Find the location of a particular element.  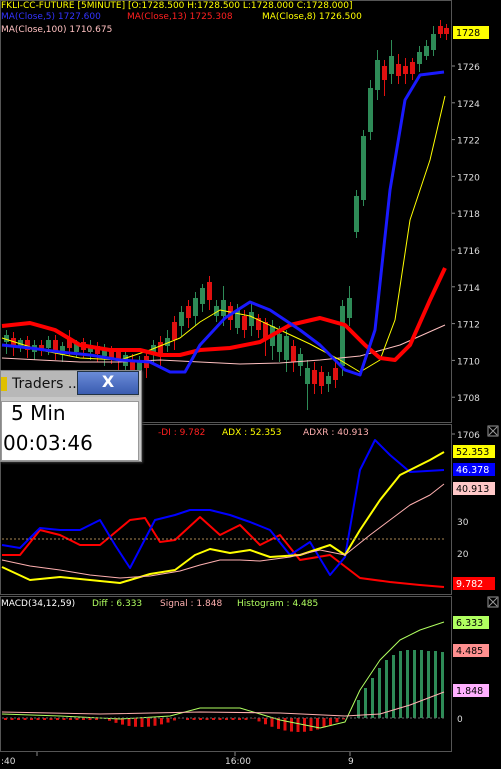

popup-titlebar: Traders ... X is located at coordinates (70, 384).